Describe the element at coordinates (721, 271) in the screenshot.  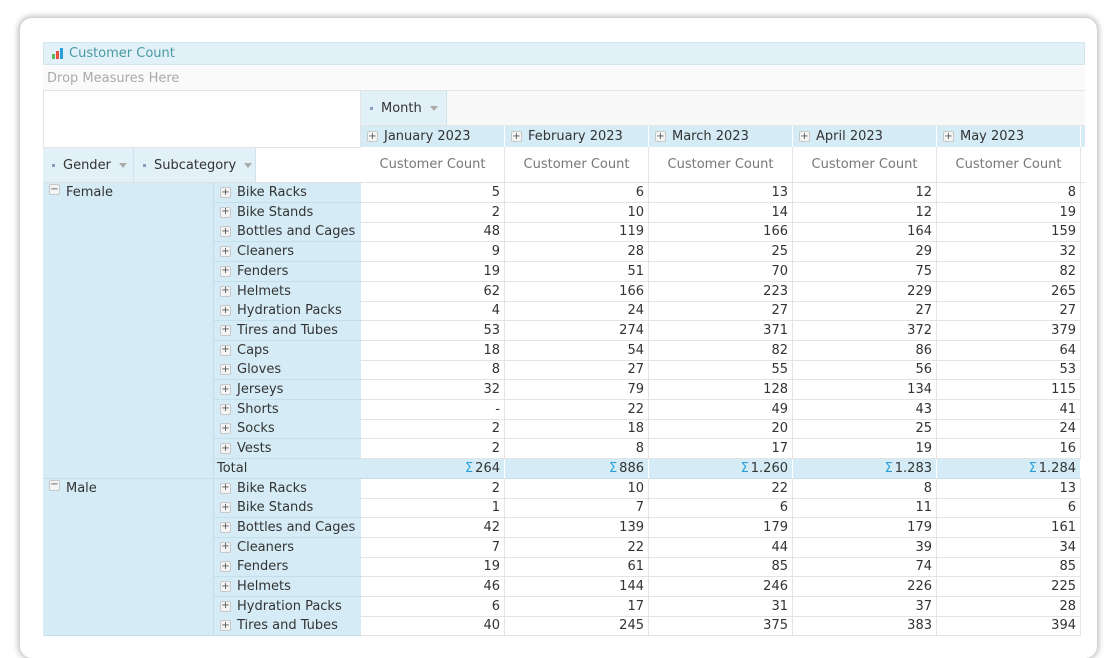
I see `value-cell: 70` at that location.